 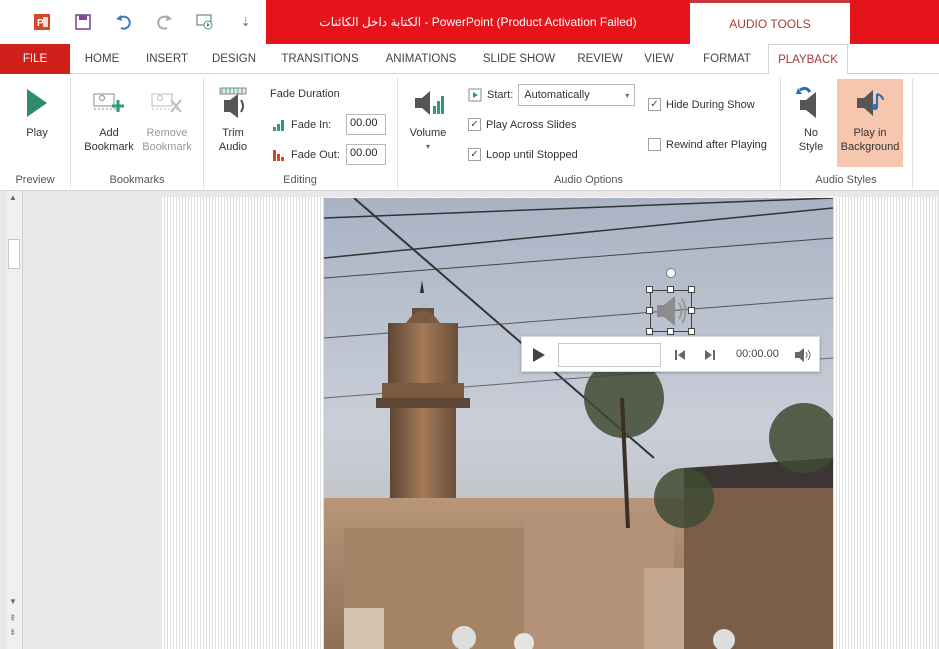 What do you see at coordinates (523, 154) in the screenshot?
I see `loop-until-stopped-checkbox: ✓ Loop until Stopped` at bounding box center [523, 154].